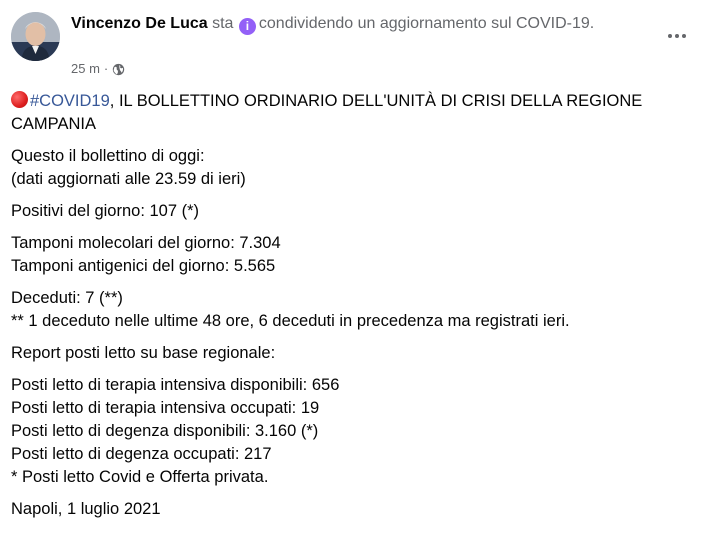 Image resolution: width=715 pixels, height=546 pixels. Describe the element at coordinates (356, 353) in the screenshot. I see `report-title-paragraph: Report posti letto su base regionale:` at that location.